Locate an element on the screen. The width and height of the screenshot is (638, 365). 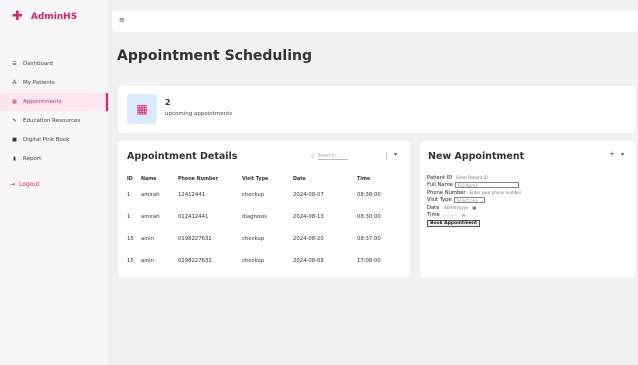
logout-label: Logout is located at coordinates (29, 184).